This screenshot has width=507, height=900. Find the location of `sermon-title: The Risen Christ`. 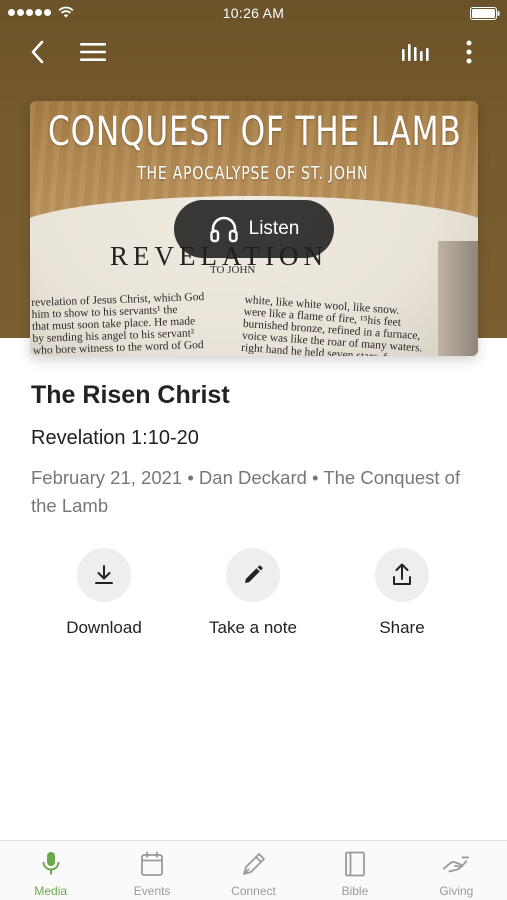

sermon-title: The Risen Christ is located at coordinates (130, 395).